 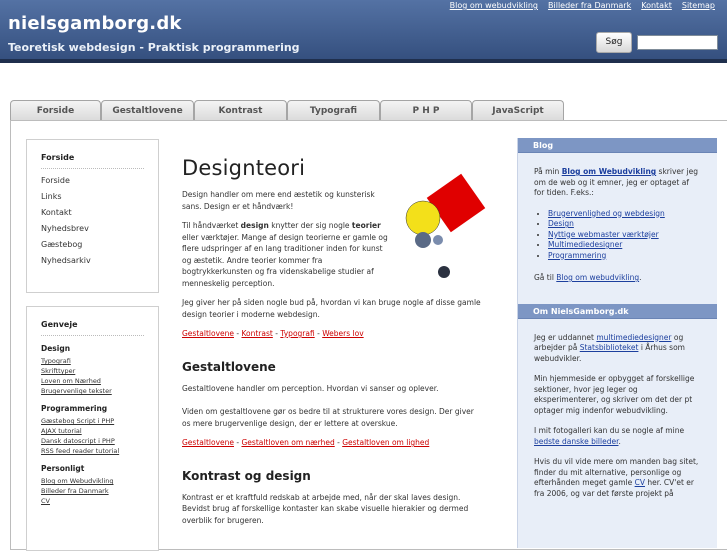 What do you see at coordinates (61, 431) in the screenshot?
I see `shortcut-link: AJAX tutorial` at bounding box center [61, 431].